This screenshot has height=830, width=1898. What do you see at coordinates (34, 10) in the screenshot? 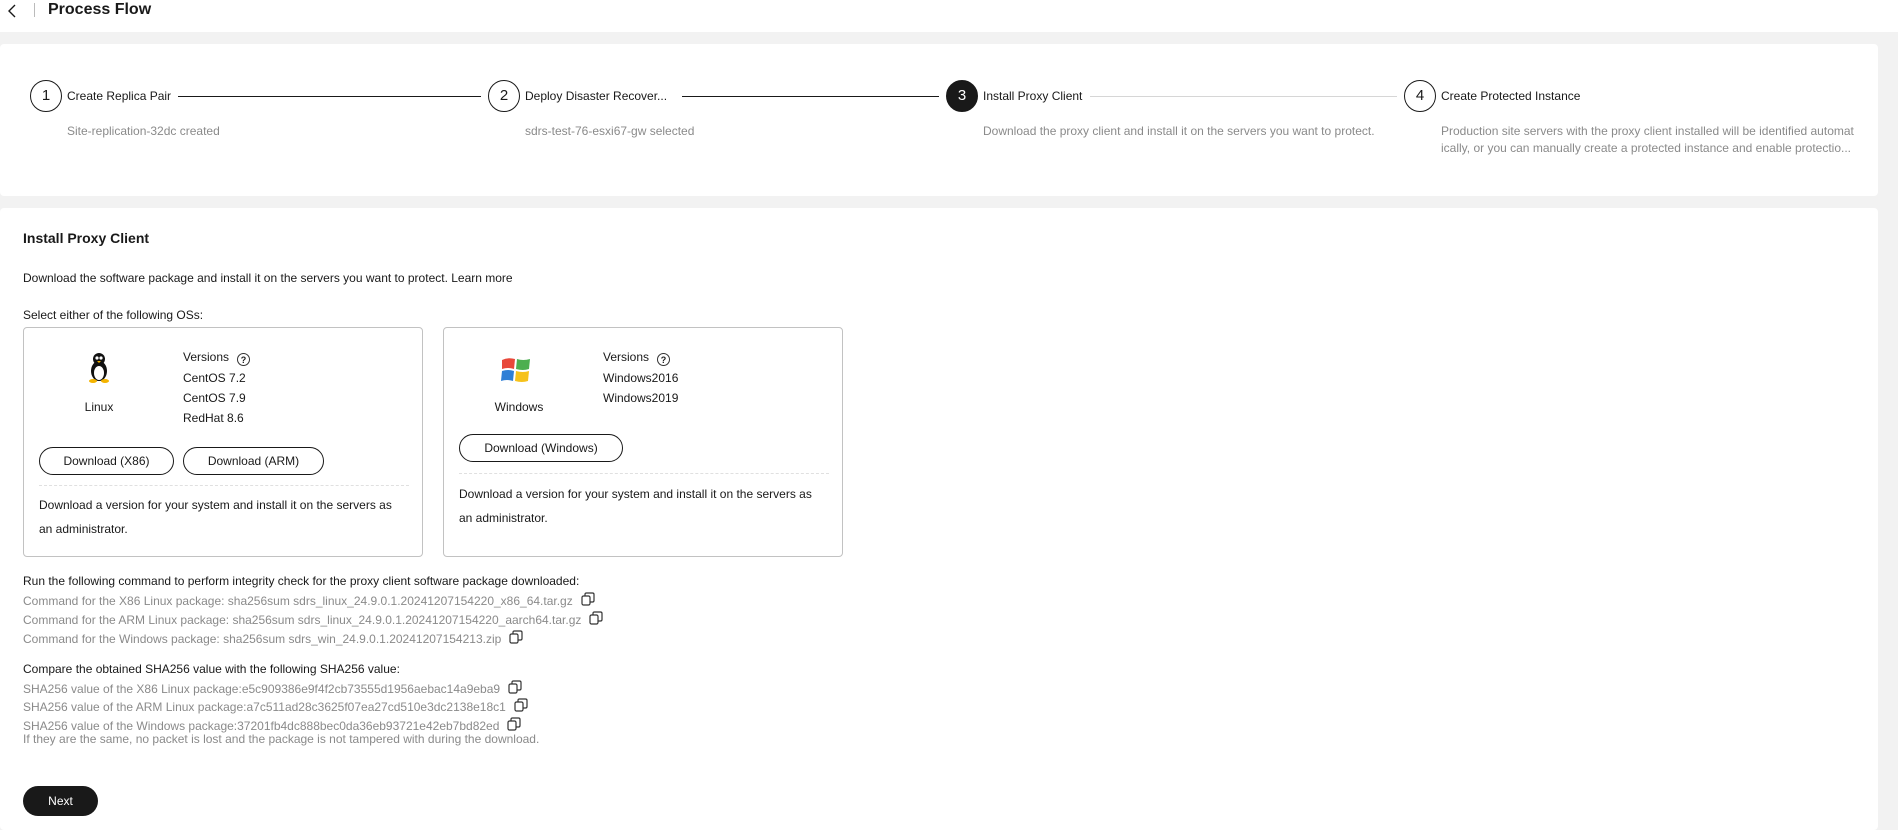
I see `header-divider` at bounding box center [34, 10].